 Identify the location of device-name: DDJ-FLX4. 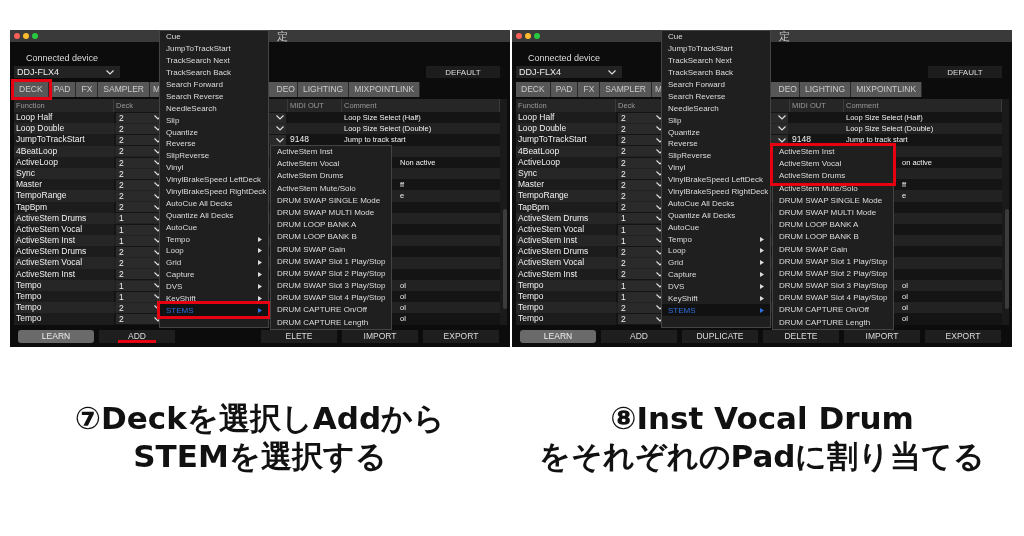
(38, 72).